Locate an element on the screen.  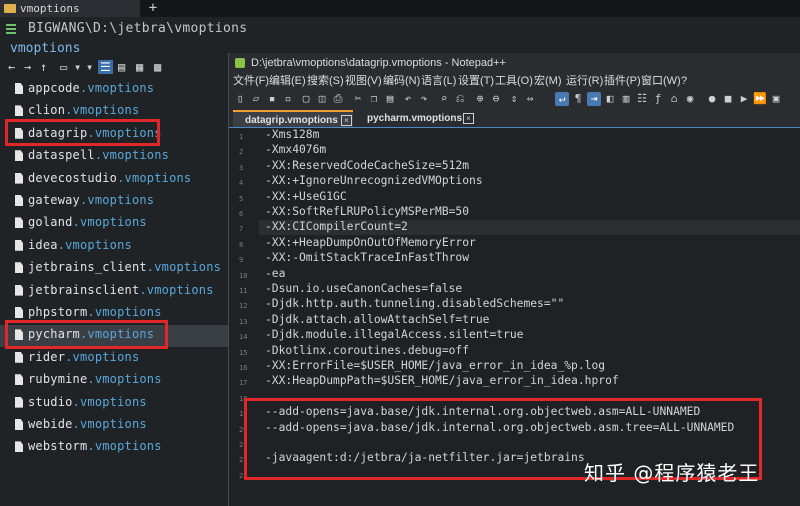
lang-define-icon: ◧ is located at coordinates (610, 99).